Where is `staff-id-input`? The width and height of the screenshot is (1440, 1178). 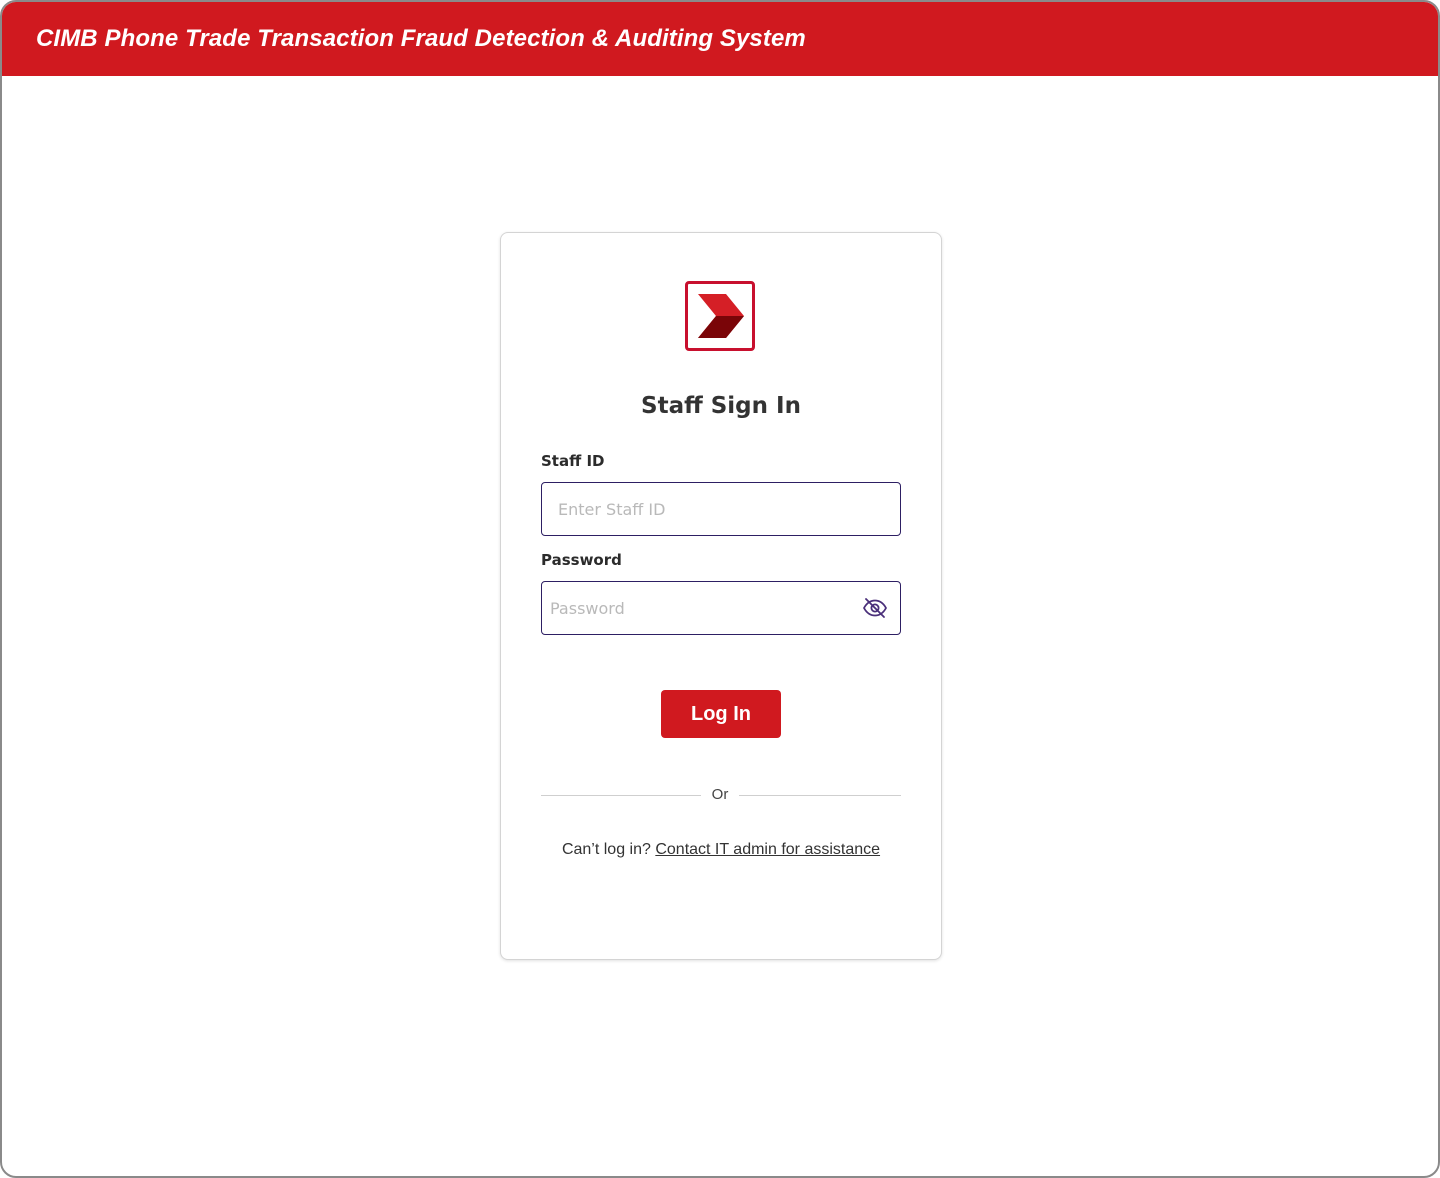 staff-id-input is located at coordinates (721, 509).